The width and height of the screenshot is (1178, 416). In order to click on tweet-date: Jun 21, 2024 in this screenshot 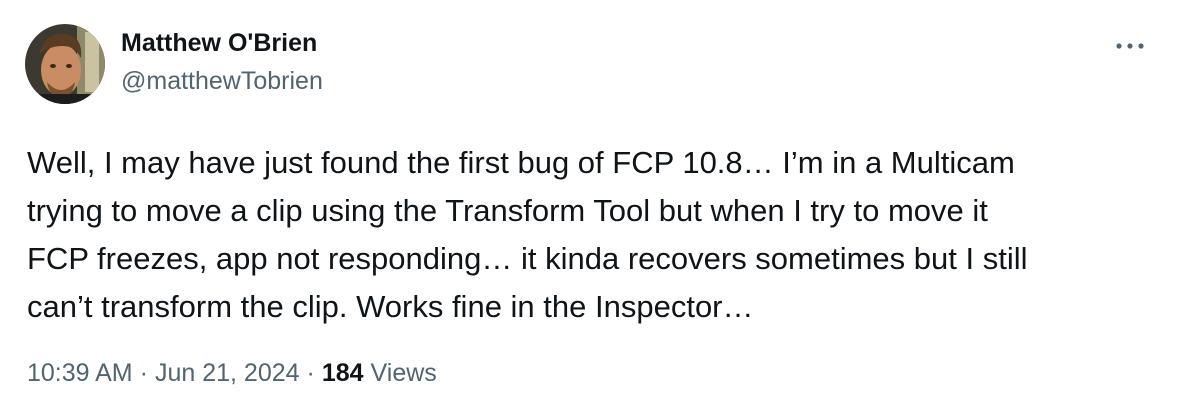, I will do `click(227, 373)`.